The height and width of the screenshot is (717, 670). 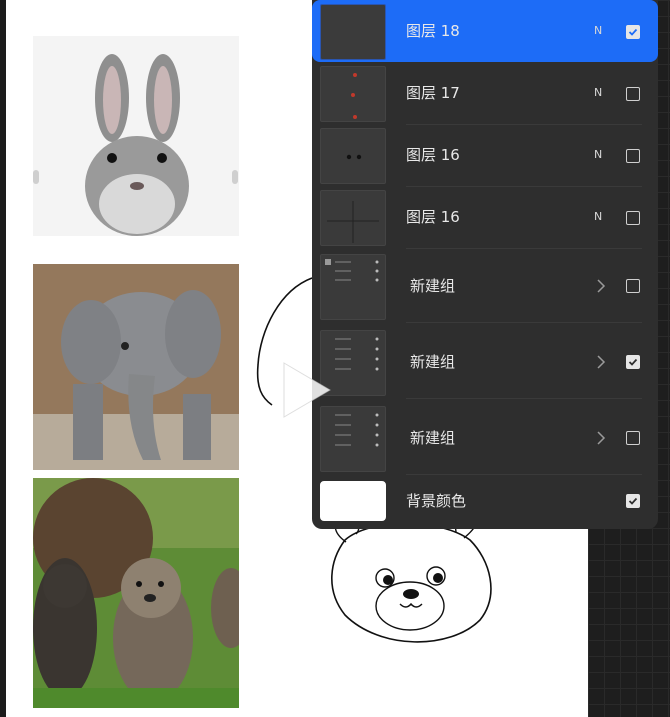 I want to click on reference-image-bear-cubs, so click(x=136, y=593).